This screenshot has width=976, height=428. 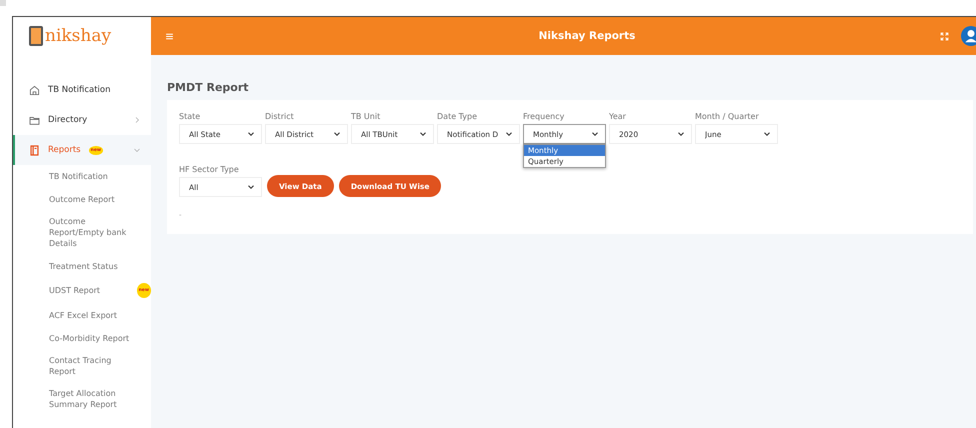 What do you see at coordinates (82, 120) in the screenshot?
I see `sidebar-item: Directory` at bounding box center [82, 120].